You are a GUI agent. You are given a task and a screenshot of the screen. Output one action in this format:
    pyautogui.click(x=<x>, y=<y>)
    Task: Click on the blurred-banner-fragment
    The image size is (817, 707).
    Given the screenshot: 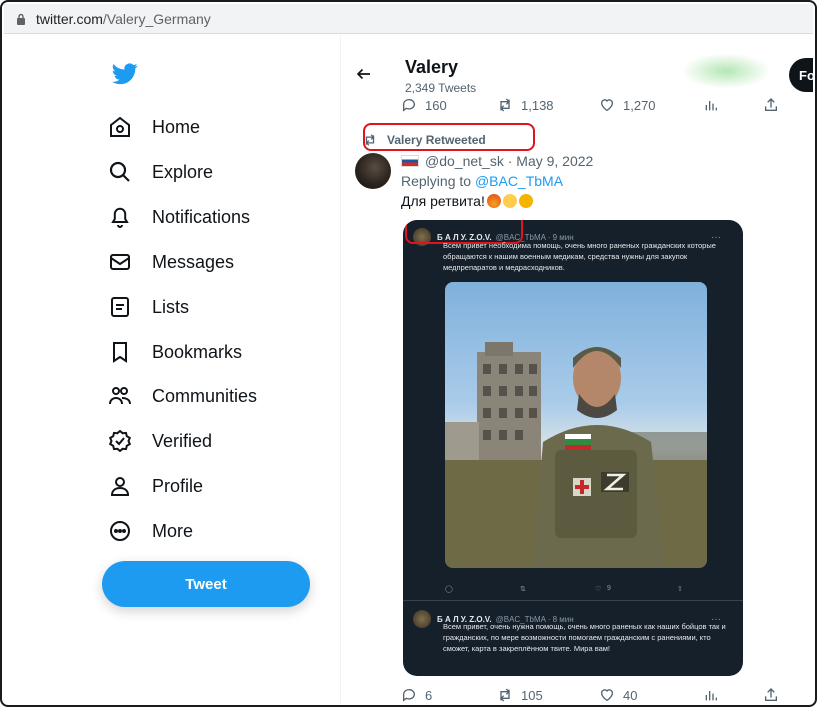 What is the action you would take?
    pyautogui.click(x=726, y=71)
    